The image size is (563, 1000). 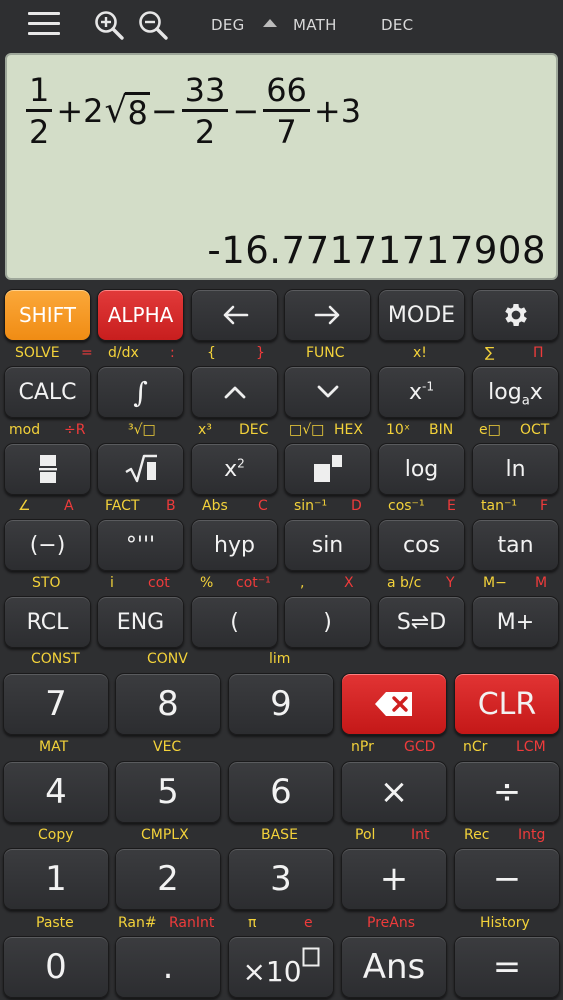 What do you see at coordinates (327, 545) in the screenshot?
I see `sin-button: sin` at bounding box center [327, 545].